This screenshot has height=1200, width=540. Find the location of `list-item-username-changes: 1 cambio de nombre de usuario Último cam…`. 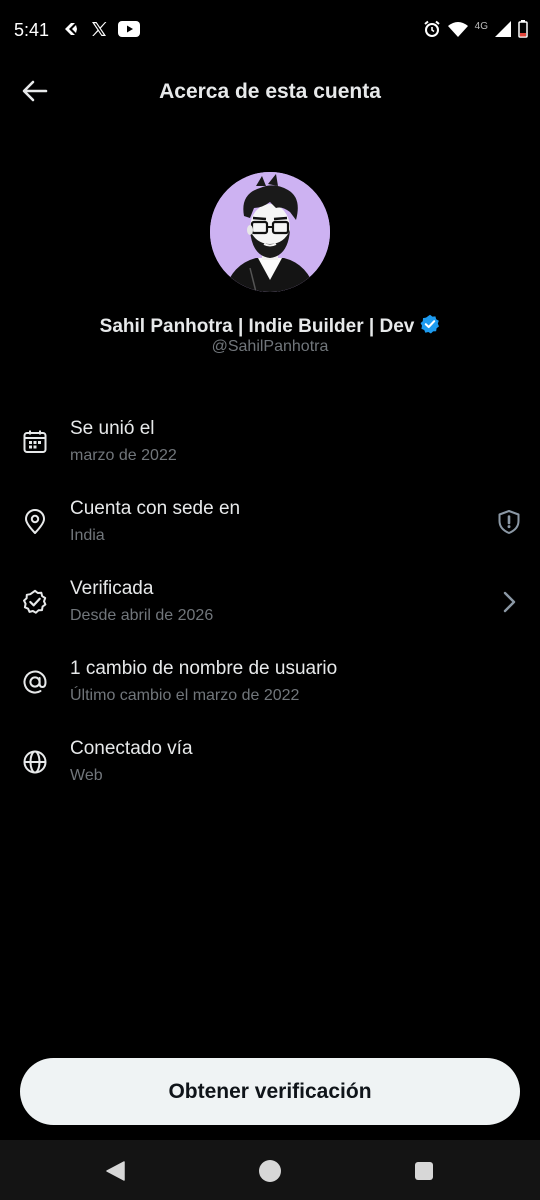

list-item-username-changes: 1 cambio de nombre de usuario Último cam… is located at coordinates (270, 680).